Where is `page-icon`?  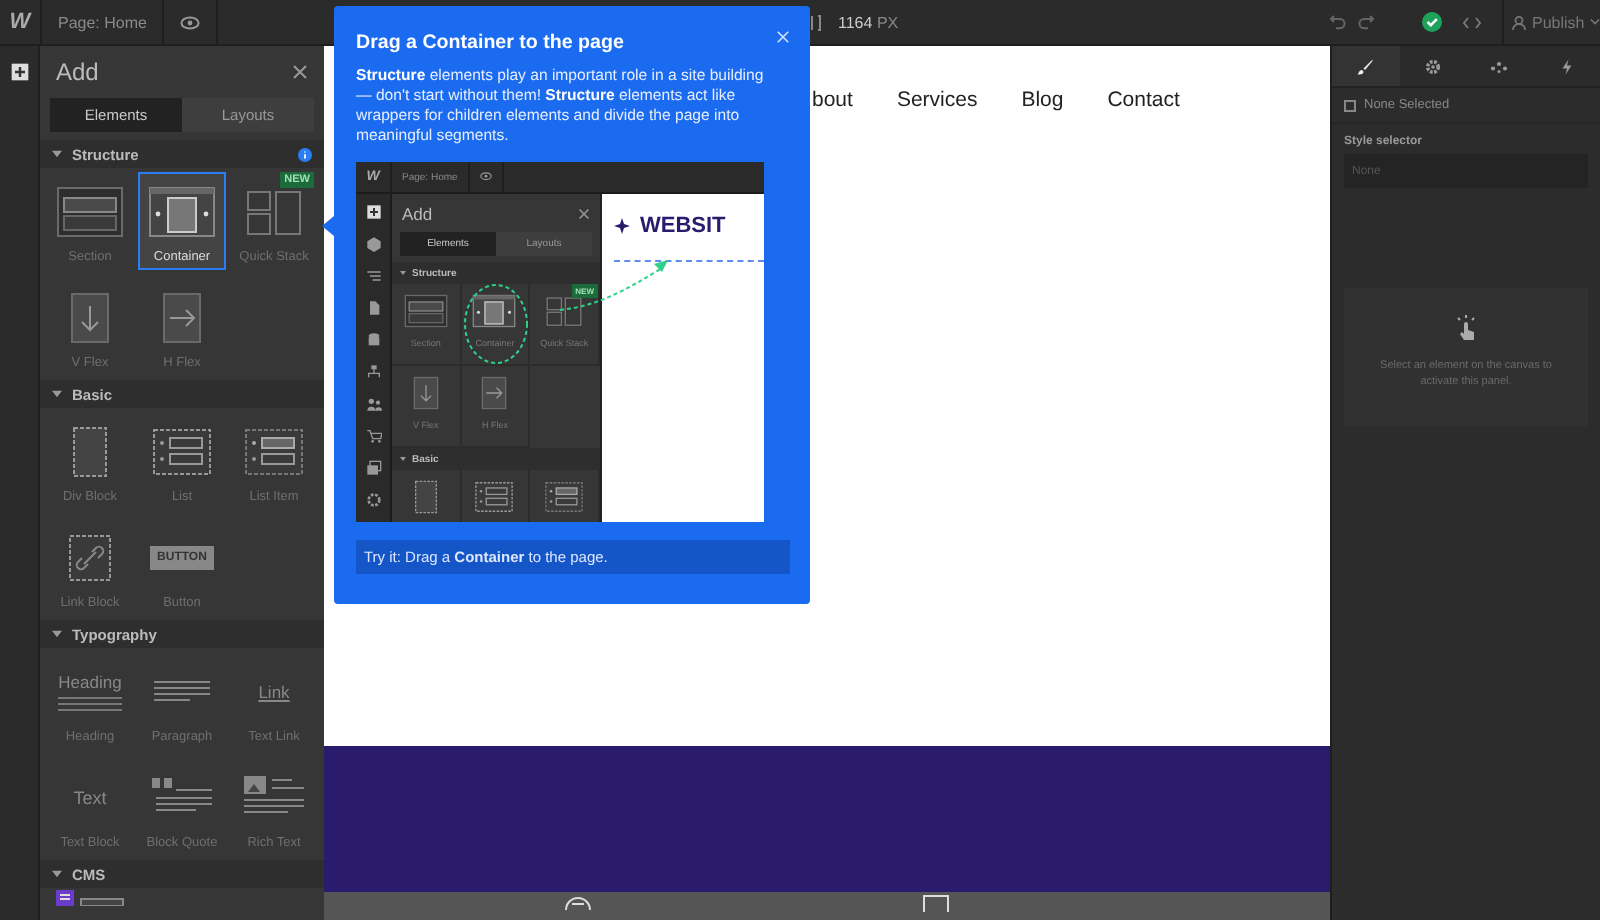 page-icon is located at coordinates (373, 308).